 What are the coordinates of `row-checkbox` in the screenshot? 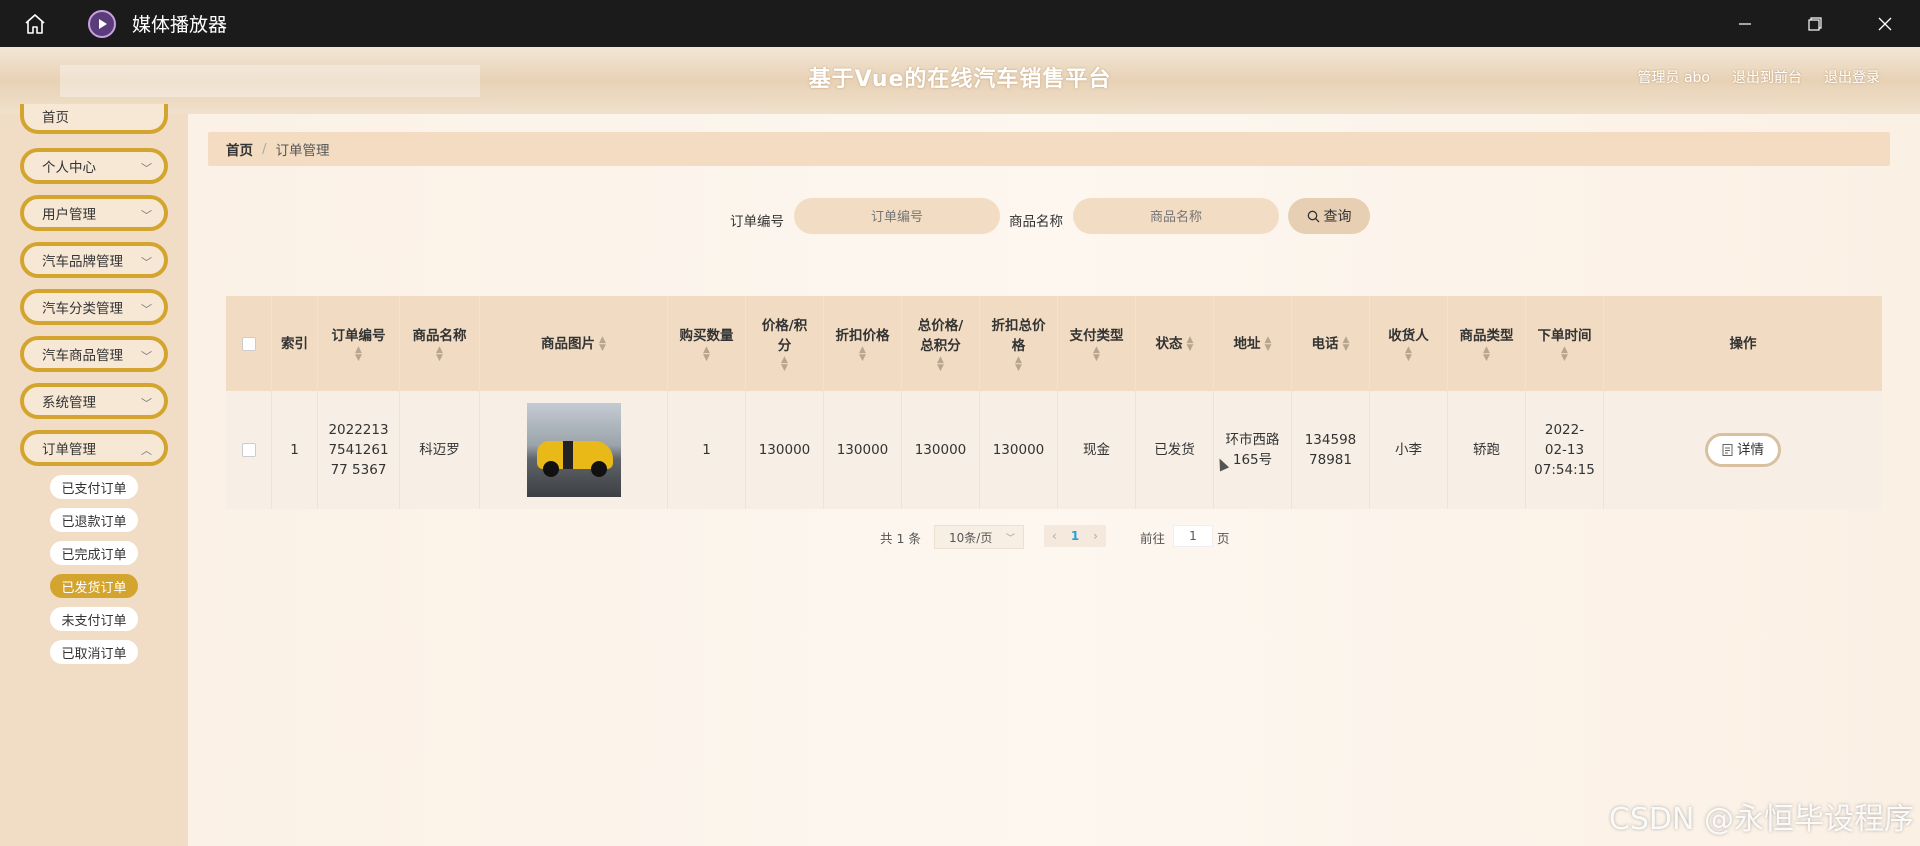 It's located at (248, 450).